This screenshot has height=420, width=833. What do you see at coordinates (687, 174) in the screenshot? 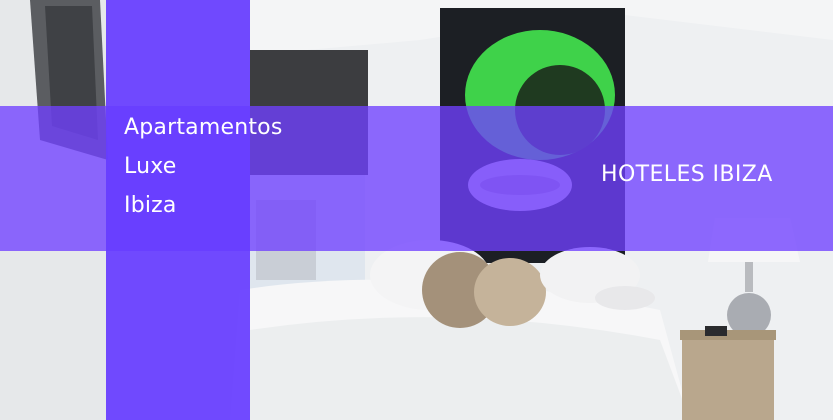
I see `category-label: HOTELES IBIZA` at bounding box center [687, 174].